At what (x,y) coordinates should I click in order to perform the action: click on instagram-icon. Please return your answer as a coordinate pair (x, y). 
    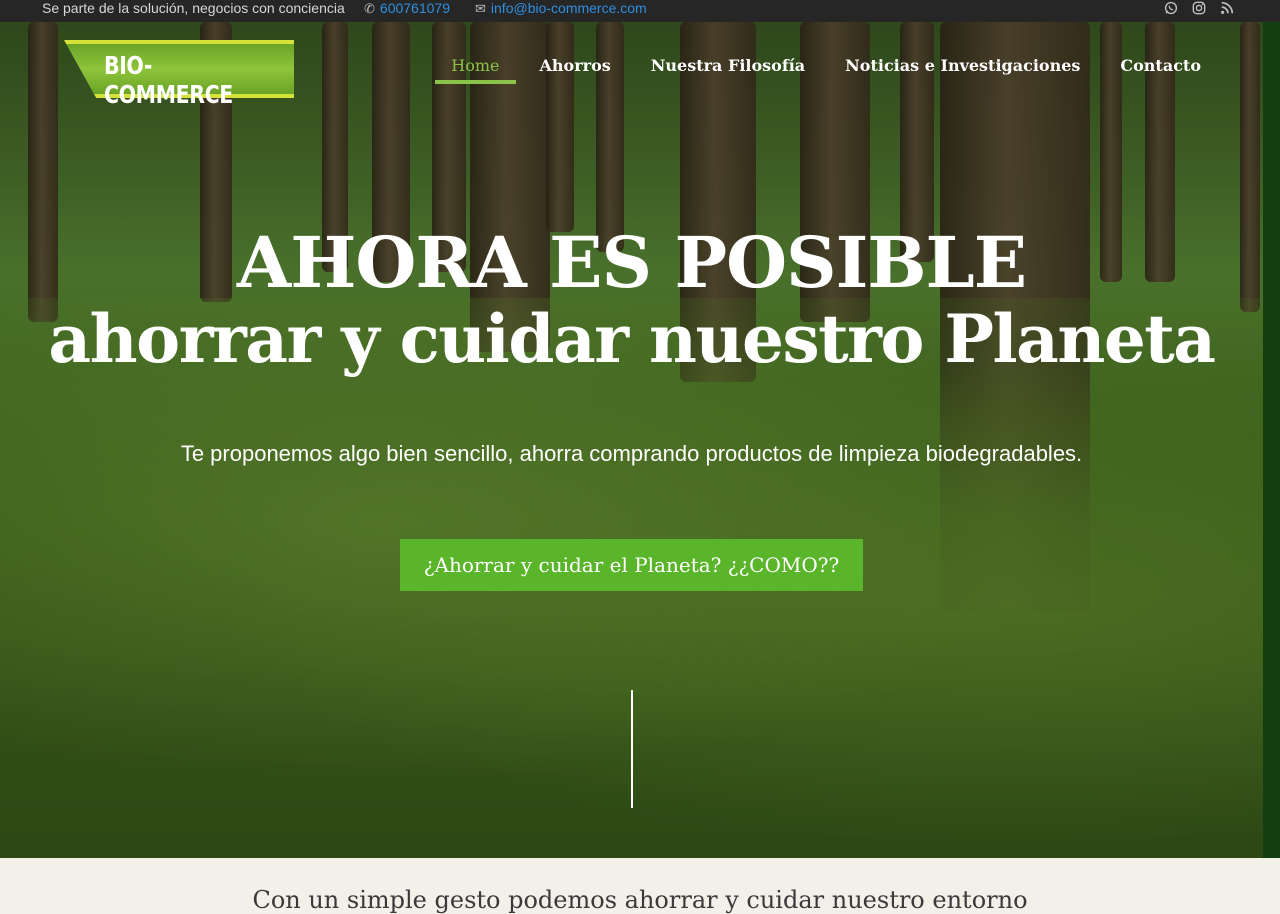
    Looking at the image, I should click on (1199, 8).